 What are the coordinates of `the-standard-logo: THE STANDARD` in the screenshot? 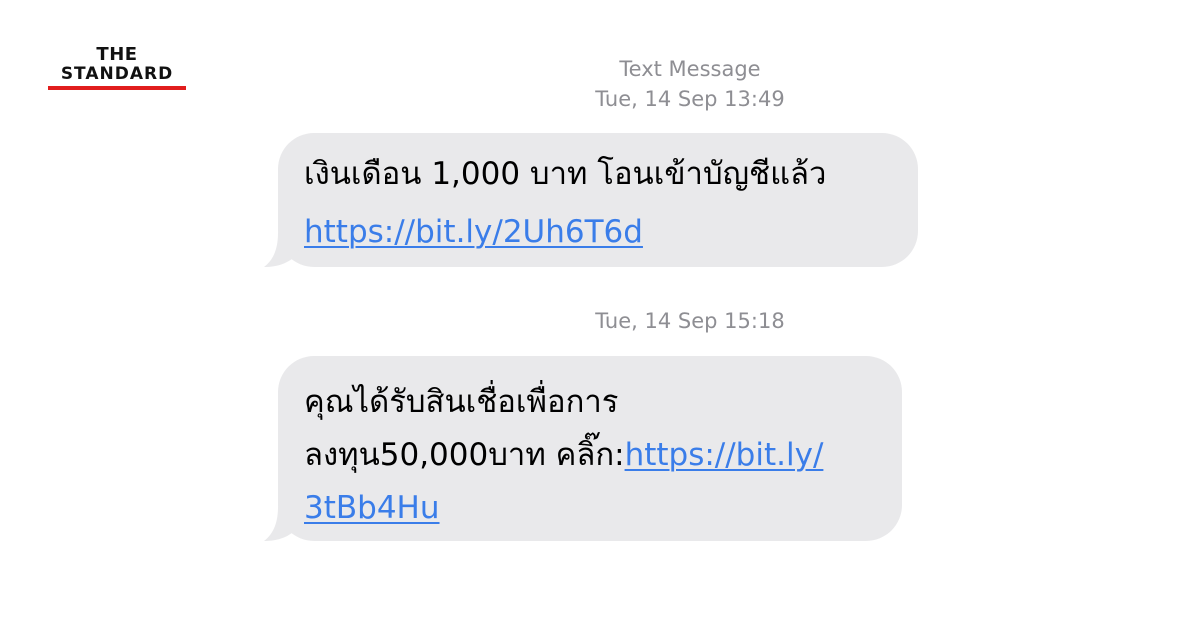 It's located at (117, 68).